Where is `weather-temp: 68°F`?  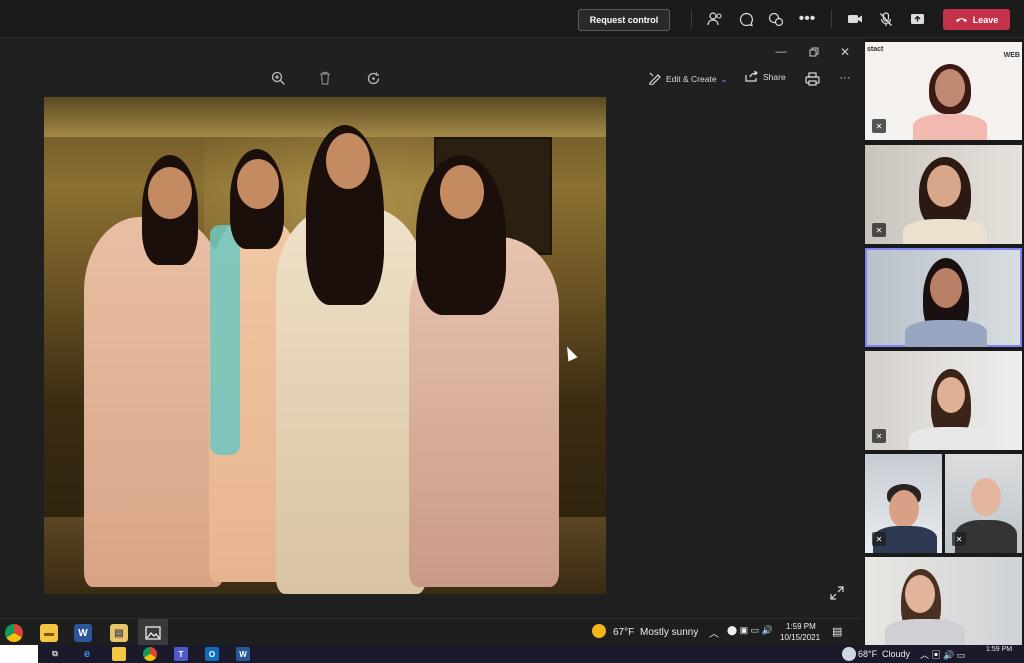
weather-temp: 68°F is located at coordinates (867, 654).